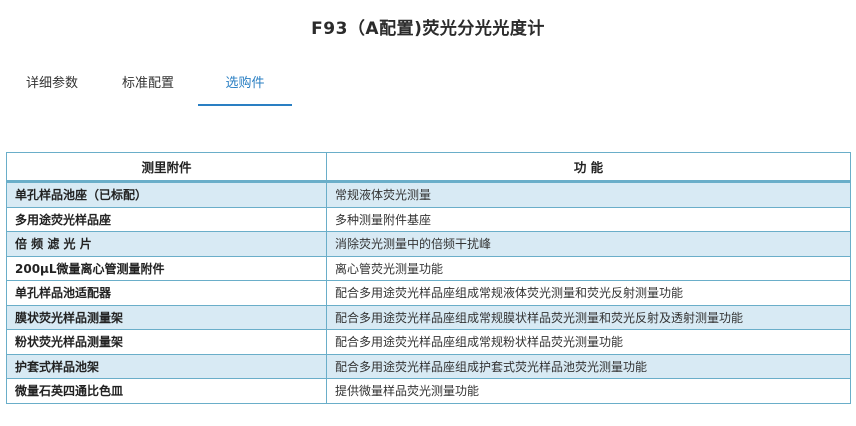 The image size is (856, 426). What do you see at coordinates (166, 366) in the screenshot?
I see `accessory-name: 护套式样品池架` at bounding box center [166, 366].